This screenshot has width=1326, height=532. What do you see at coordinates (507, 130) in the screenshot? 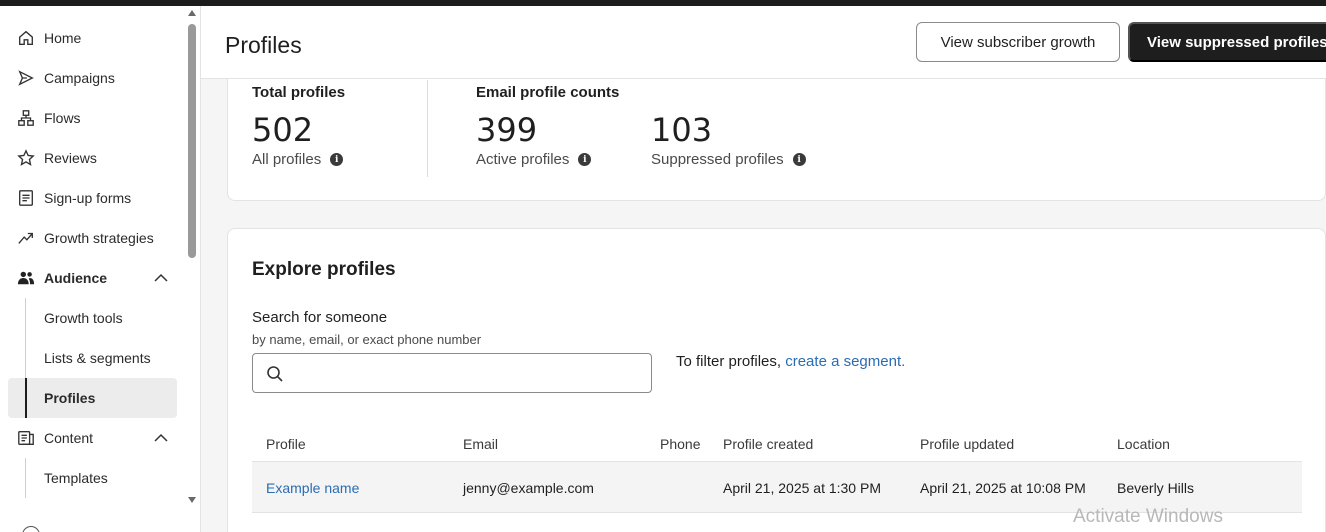
I see `stat-value: 399` at bounding box center [507, 130].